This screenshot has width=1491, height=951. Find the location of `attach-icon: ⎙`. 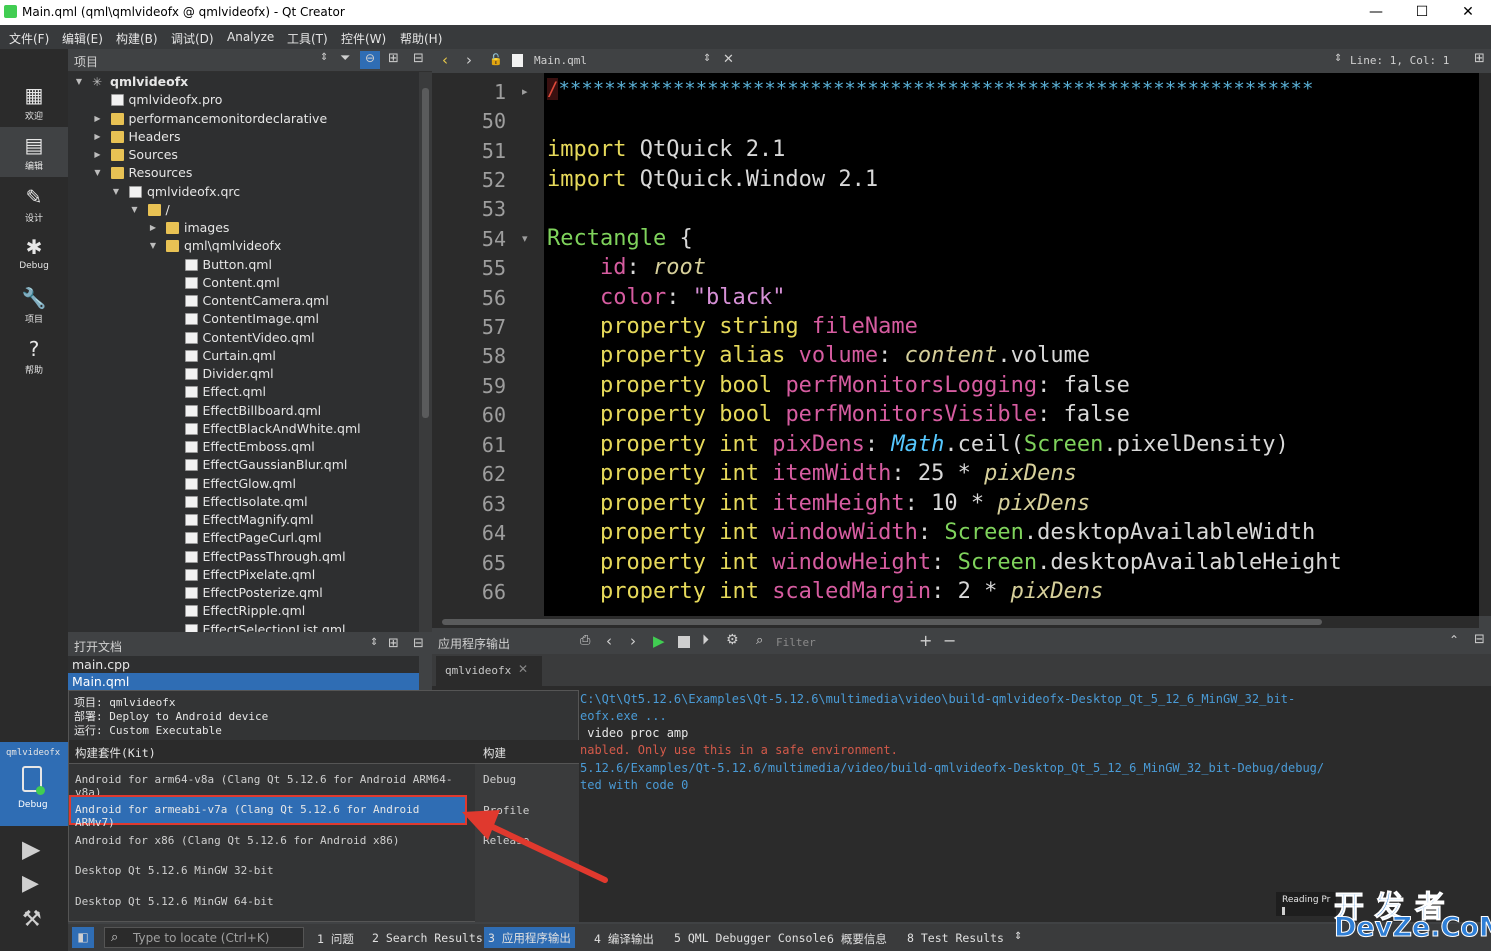

attach-icon: ⎙ is located at coordinates (585, 640).